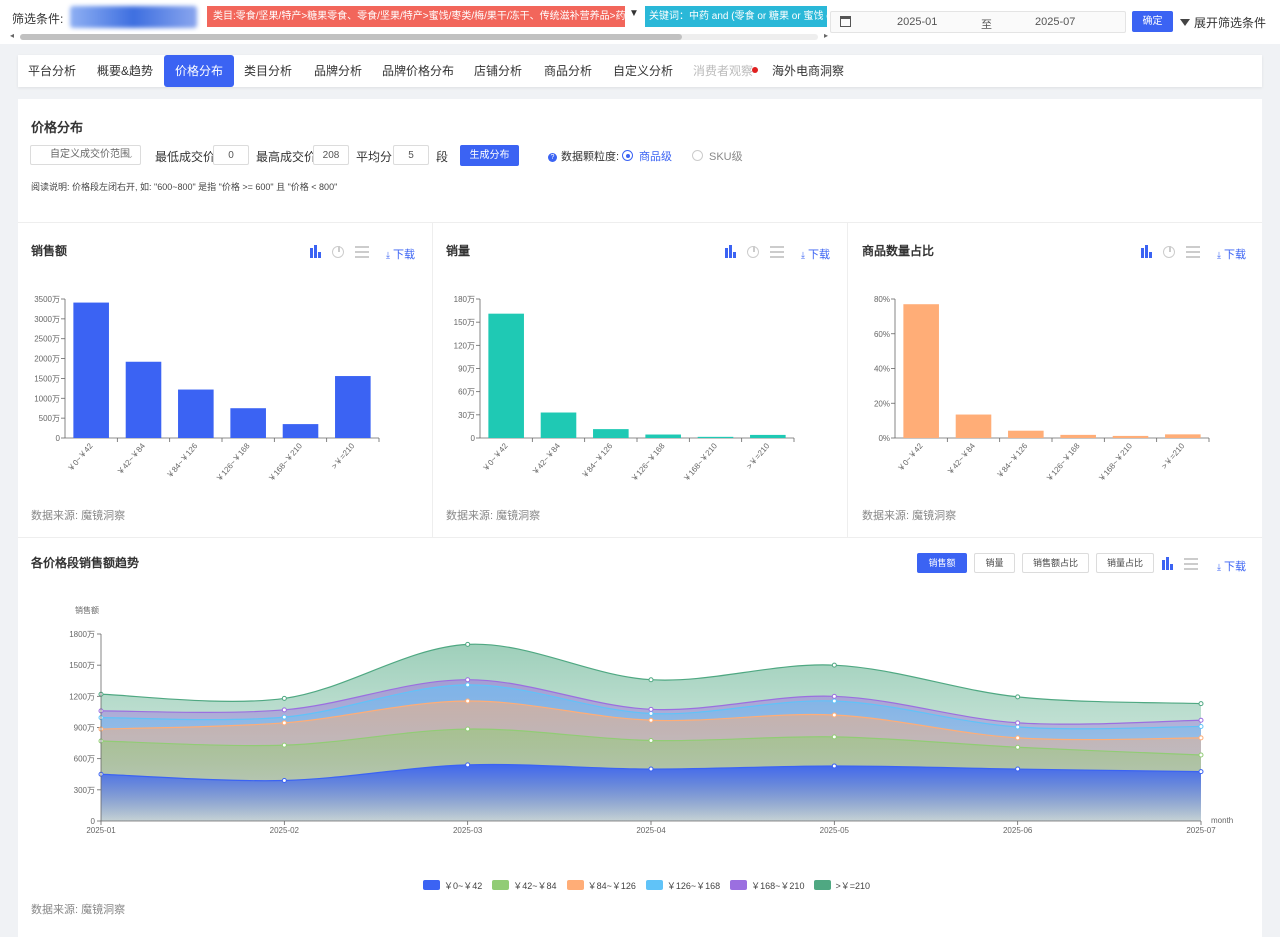 The height and width of the screenshot is (937, 1280). I want to click on filter-label: 筛选条件:, so click(38, 19).